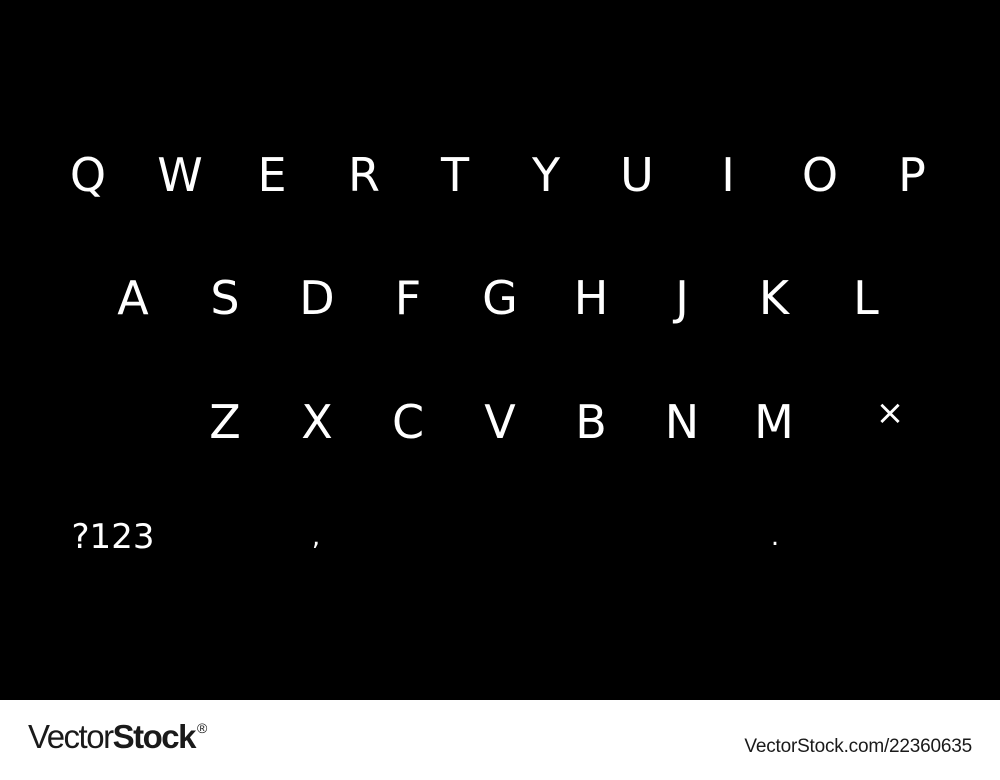 The image size is (1000, 780). Describe the element at coordinates (728, 175) in the screenshot. I see `key-i: I` at that location.